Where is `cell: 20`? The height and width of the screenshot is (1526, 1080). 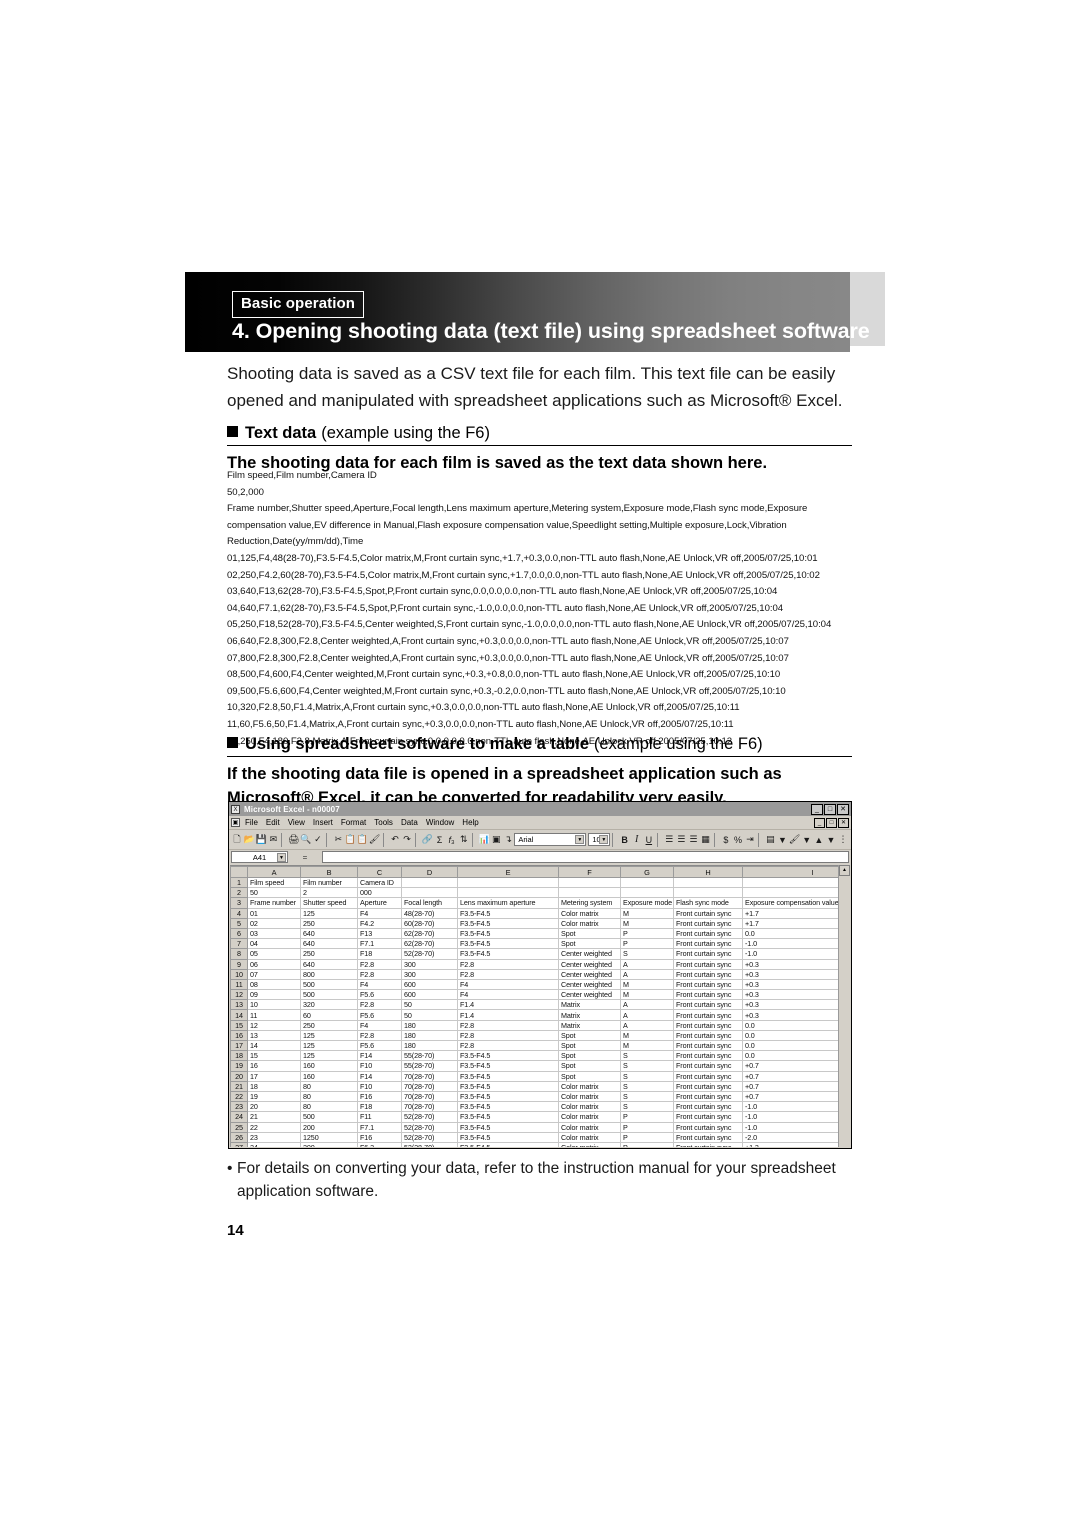
cell: 20 is located at coordinates (274, 1107).